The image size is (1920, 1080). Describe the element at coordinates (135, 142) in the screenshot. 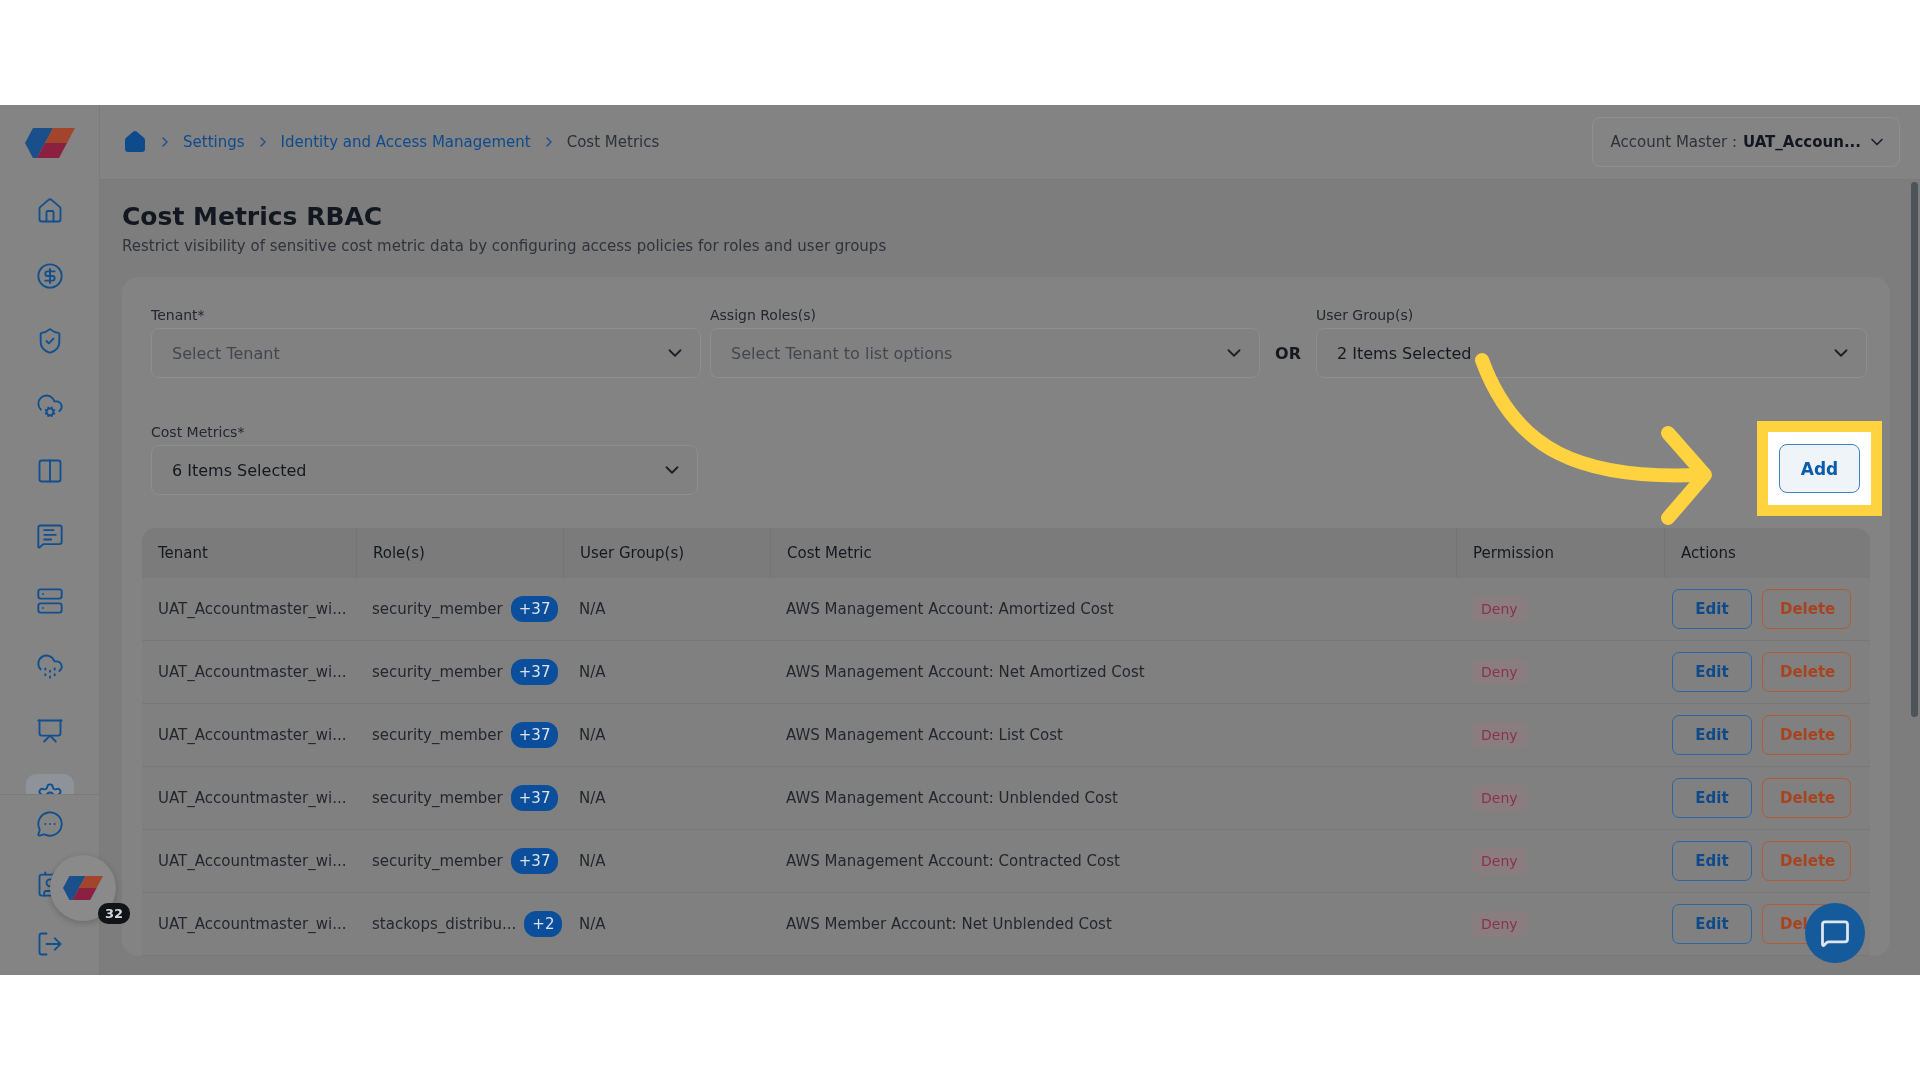

I see `home-icon` at that location.